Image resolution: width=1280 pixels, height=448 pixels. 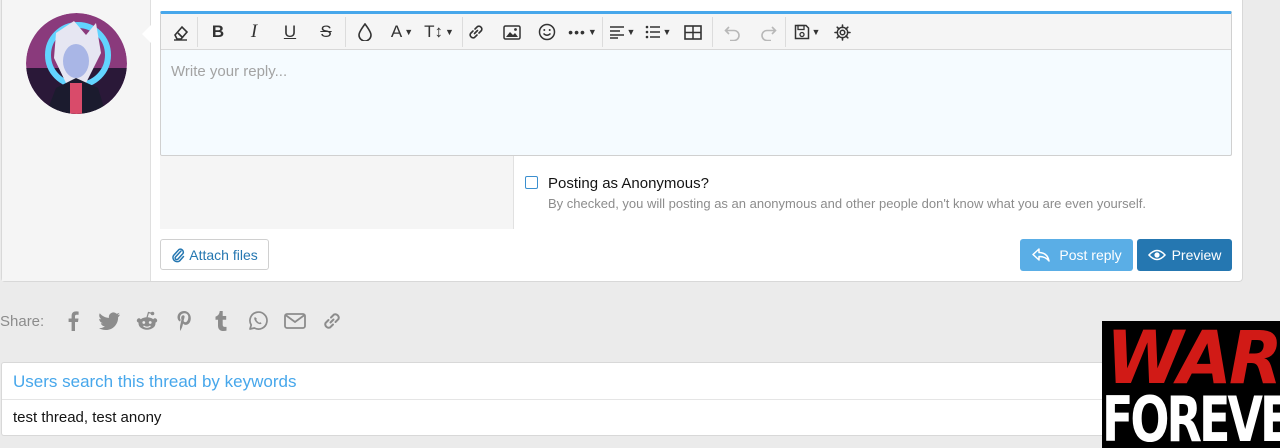 I want to click on eye-icon, so click(x=1156, y=255).